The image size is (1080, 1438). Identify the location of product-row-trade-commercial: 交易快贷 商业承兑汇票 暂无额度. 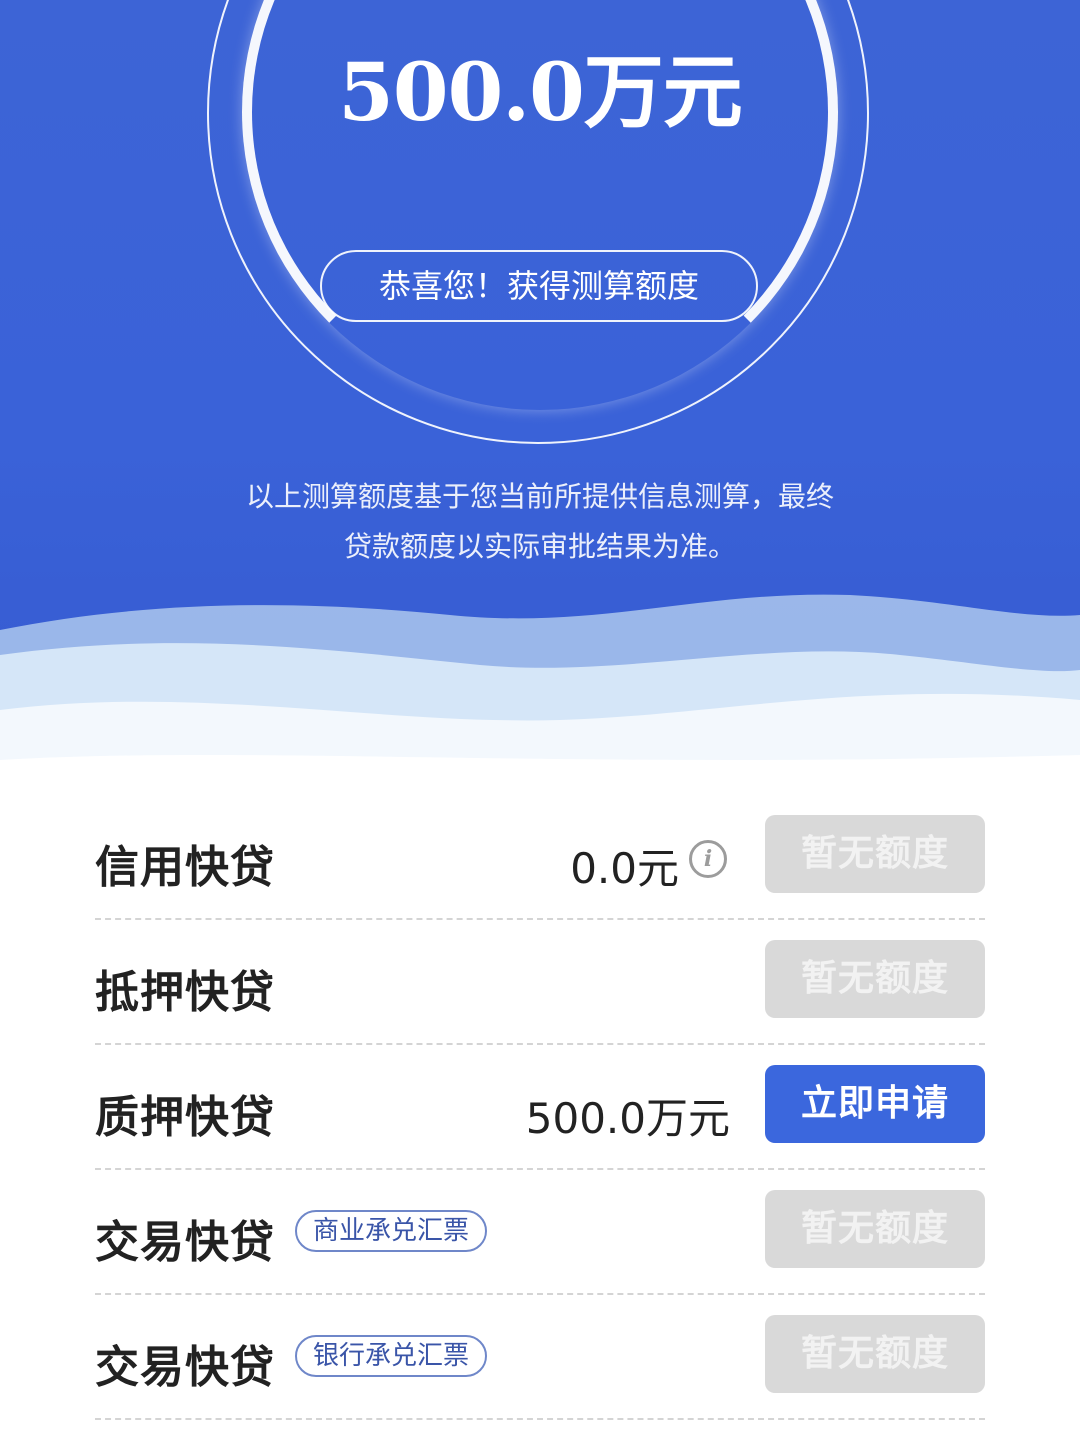
(540, 1232).